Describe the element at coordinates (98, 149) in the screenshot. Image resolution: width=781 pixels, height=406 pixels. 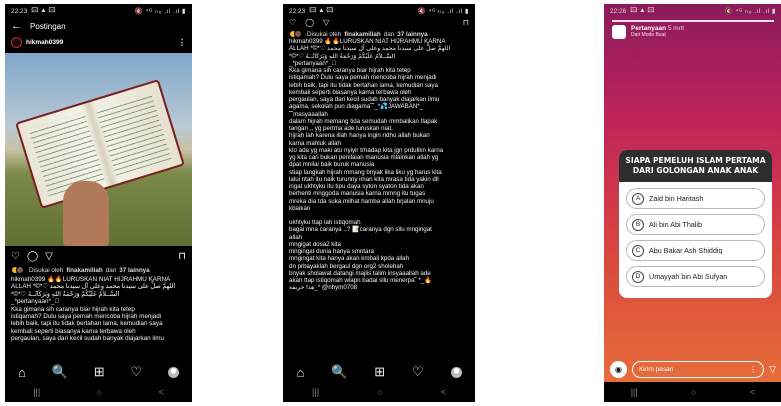
I see `post-photo` at that location.